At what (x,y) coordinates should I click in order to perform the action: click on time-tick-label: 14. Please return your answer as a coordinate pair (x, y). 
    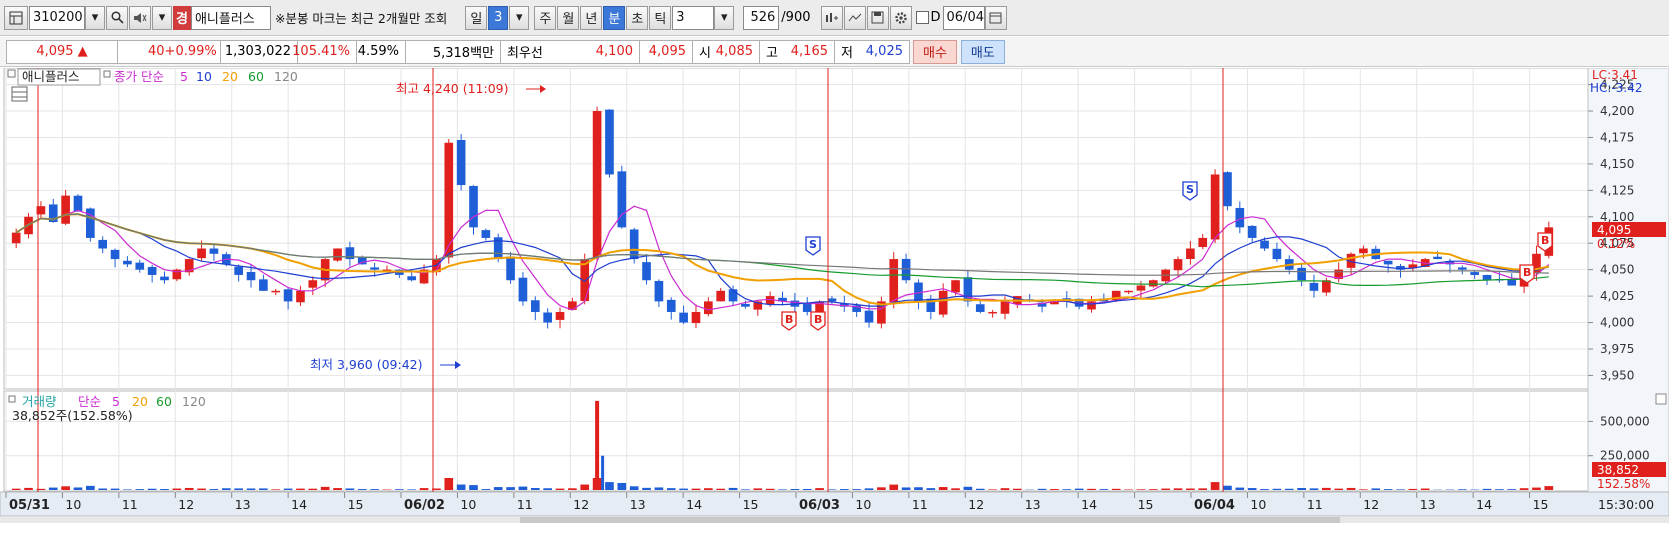
    Looking at the image, I should click on (1089, 504).